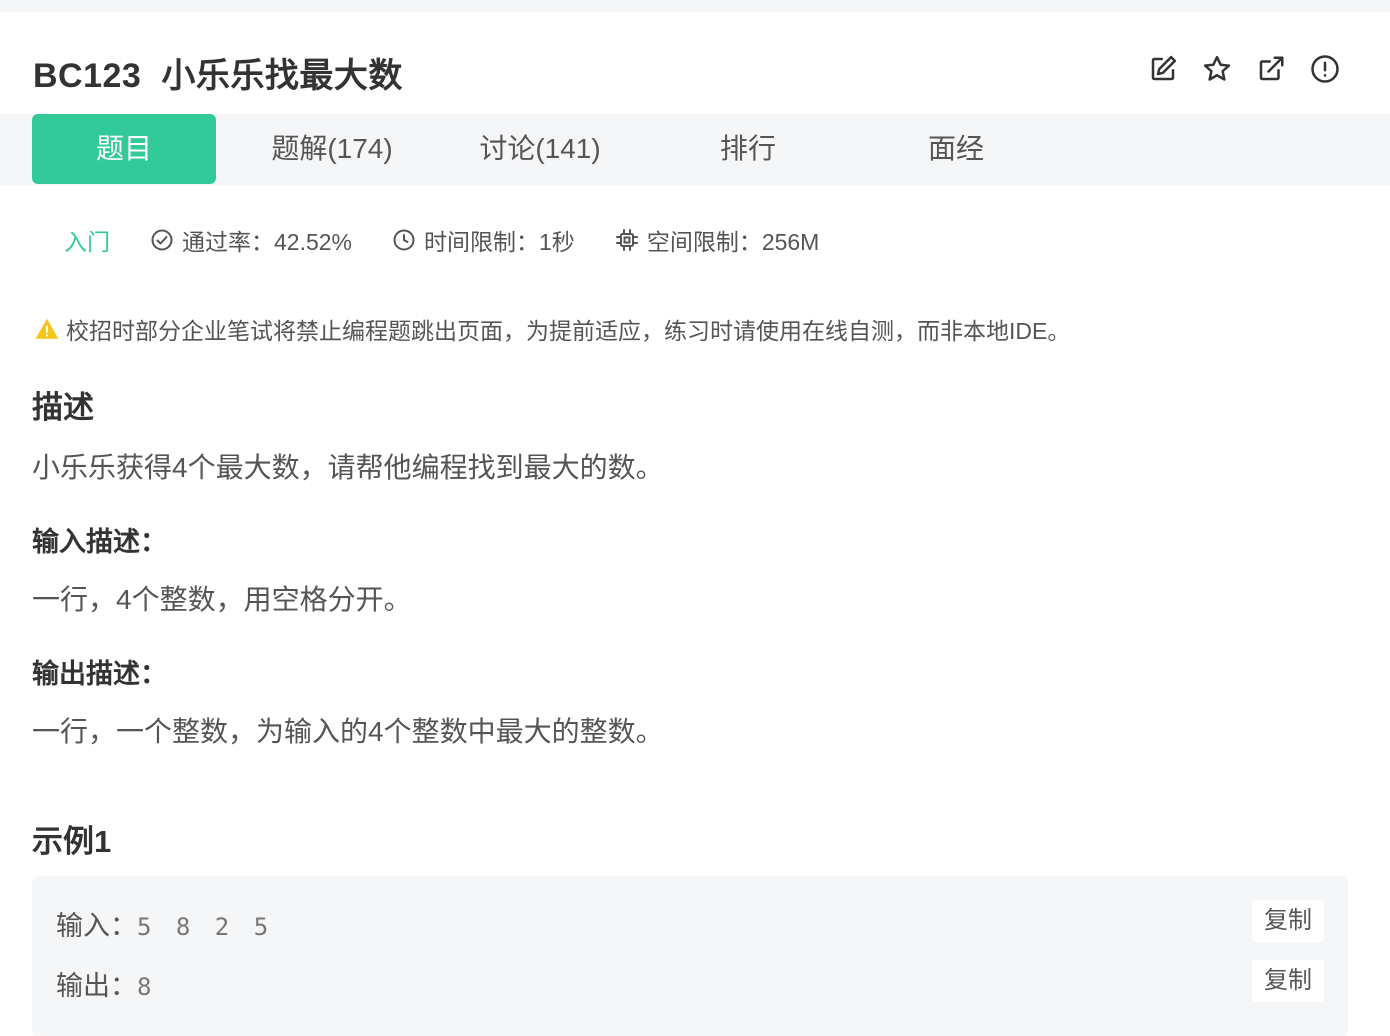 The width and height of the screenshot is (1390, 1036). Describe the element at coordinates (87, 242) in the screenshot. I see `difficulty-badge: 入门` at that location.